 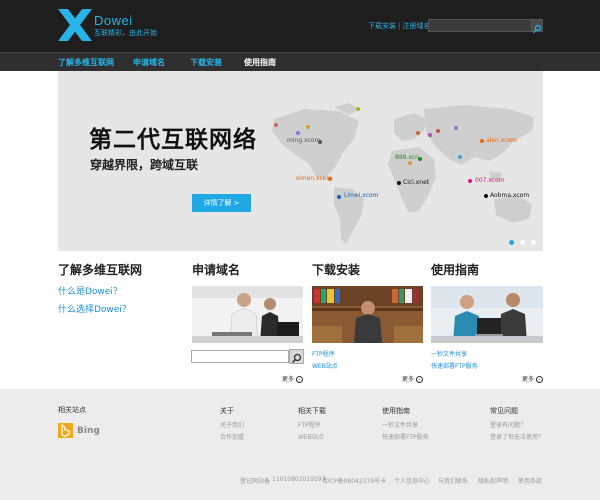 What do you see at coordinates (325, 365) in the screenshot?
I see `web-site-link: WEB站点` at bounding box center [325, 365].